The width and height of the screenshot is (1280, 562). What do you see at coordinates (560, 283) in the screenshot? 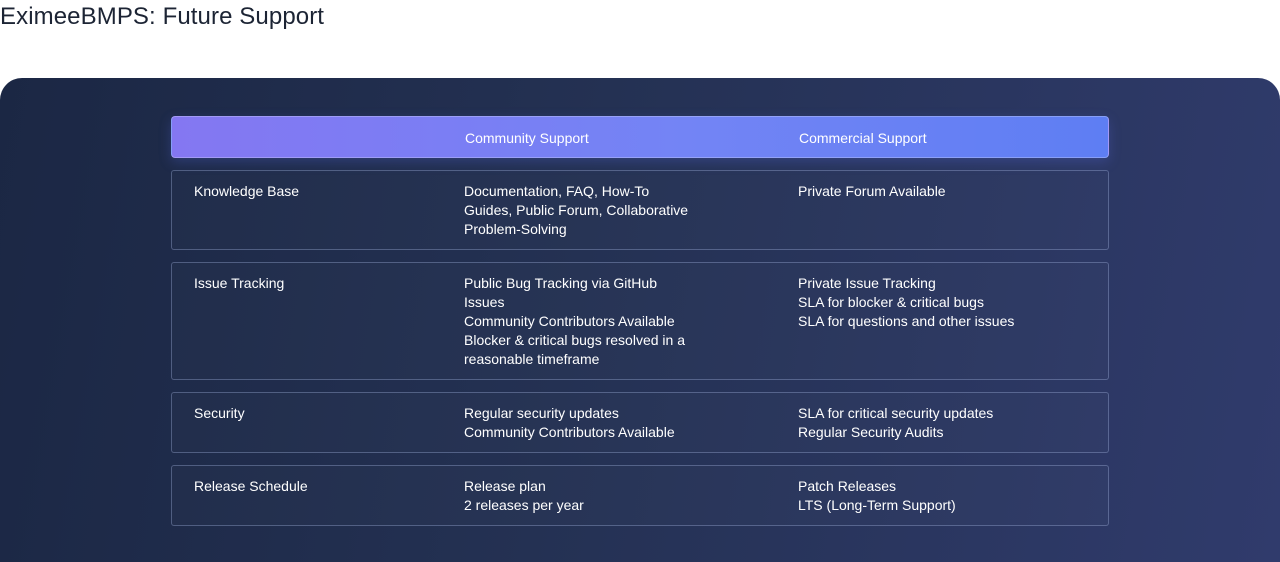
I see `community-line: Public Bug Tracking via GitHub` at bounding box center [560, 283].